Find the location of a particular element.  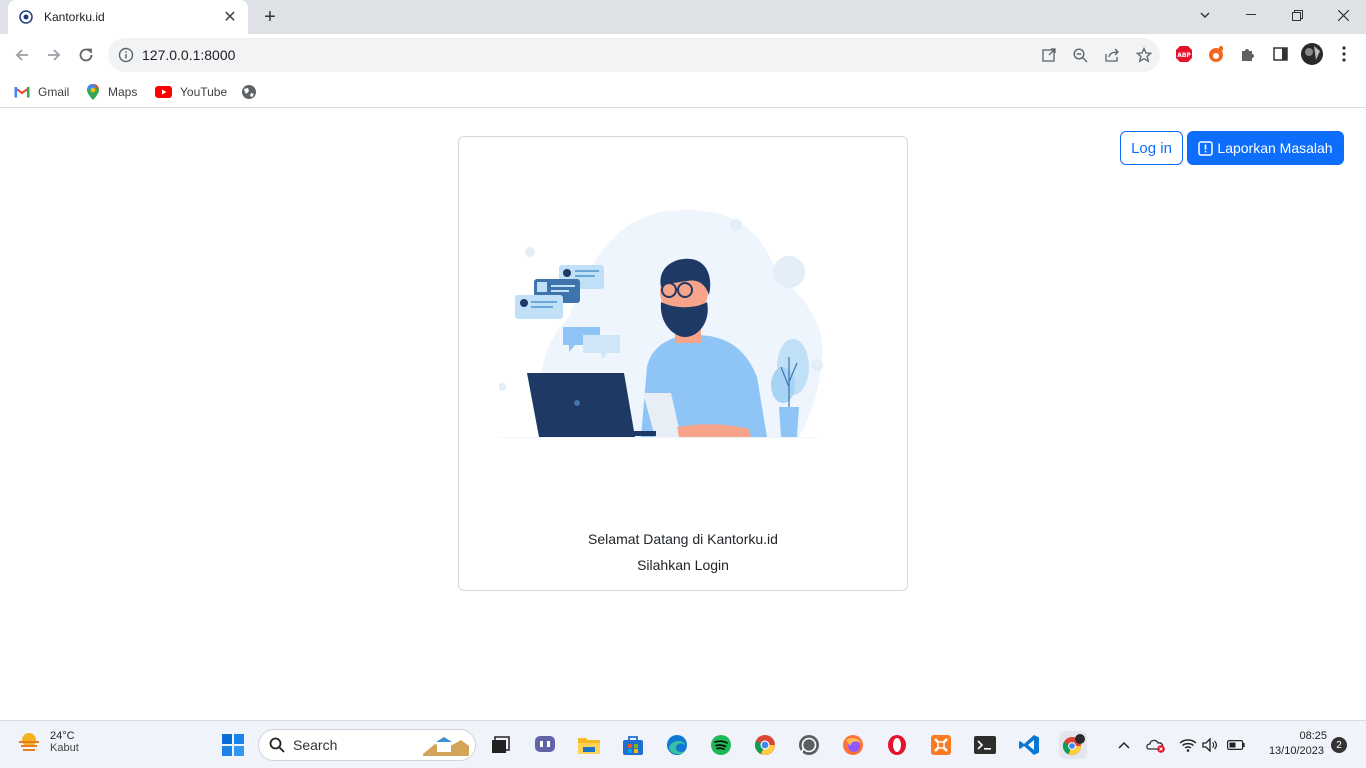

login-hint-text: Silahkan Login is located at coordinates (683, 565).